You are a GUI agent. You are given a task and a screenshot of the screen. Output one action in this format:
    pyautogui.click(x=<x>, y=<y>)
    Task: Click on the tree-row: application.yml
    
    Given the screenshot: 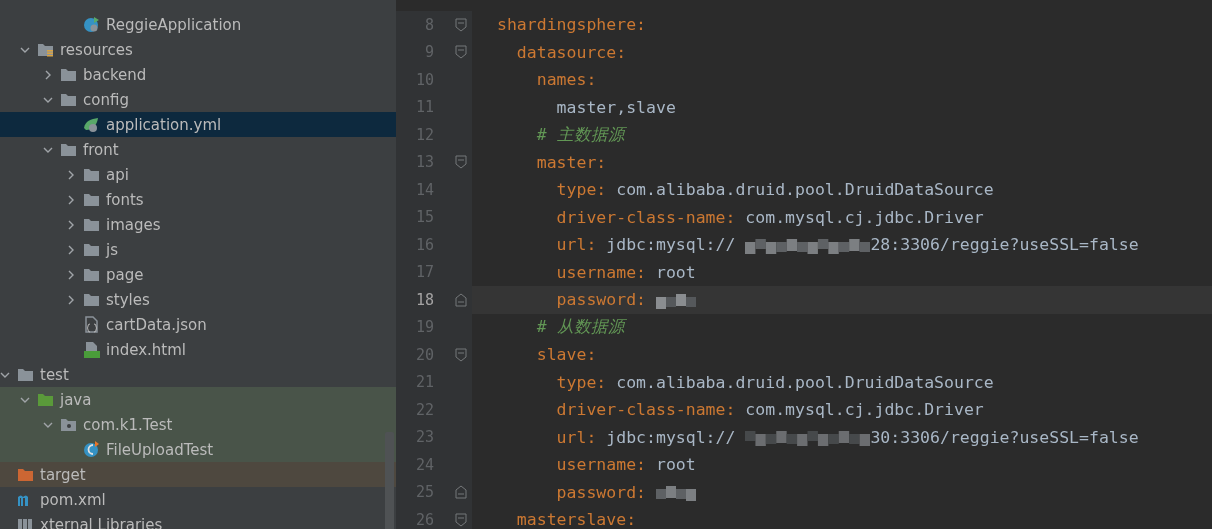 What is the action you would take?
    pyautogui.click(x=198, y=124)
    